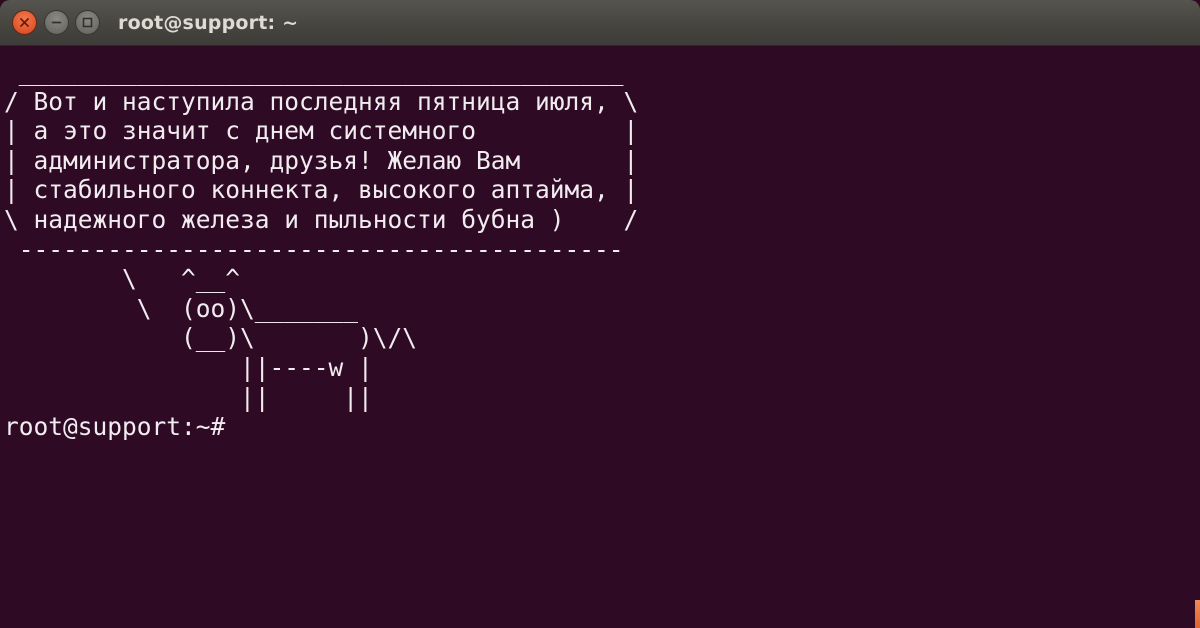 This screenshot has height=628, width=1200. I want to click on cow-art-line: (__)\ )\/\, so click(211, 338).